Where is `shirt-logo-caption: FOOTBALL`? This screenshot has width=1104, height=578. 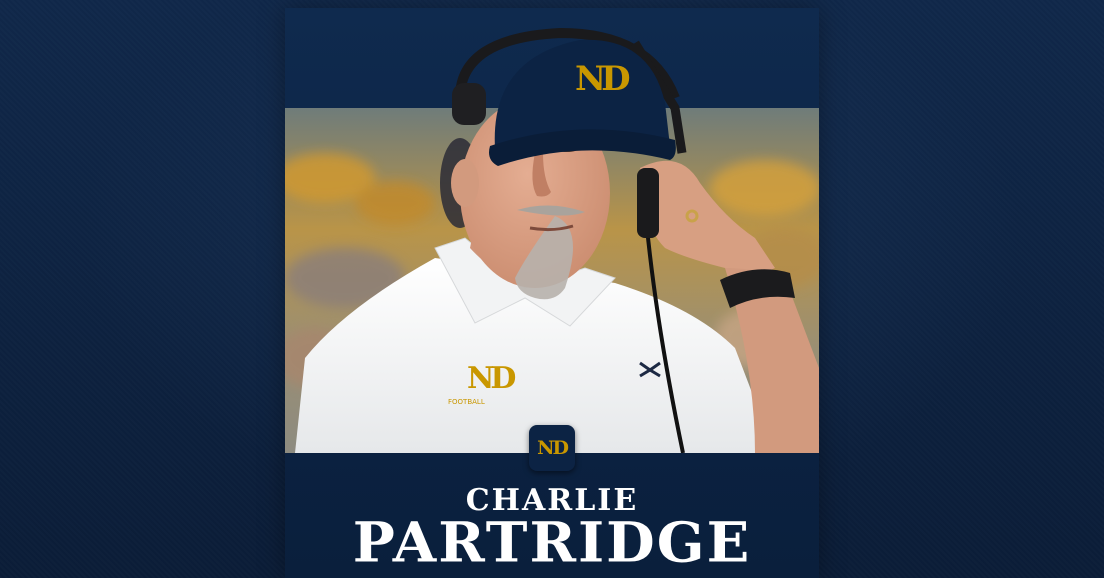
shirt-logo-caption: FOOTBALL is located at coordinates (466, 402).